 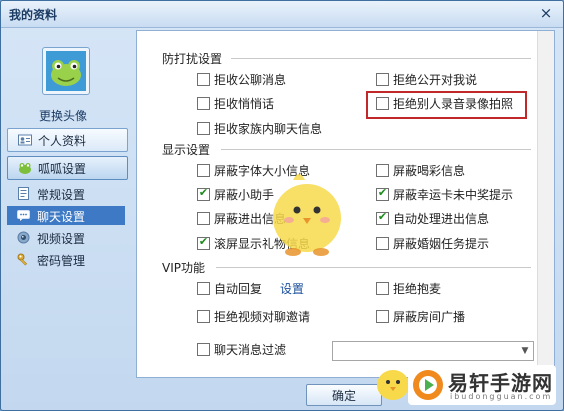 I want to click on sidebar-item-video: 视频设置, so click(x=66, y=237).